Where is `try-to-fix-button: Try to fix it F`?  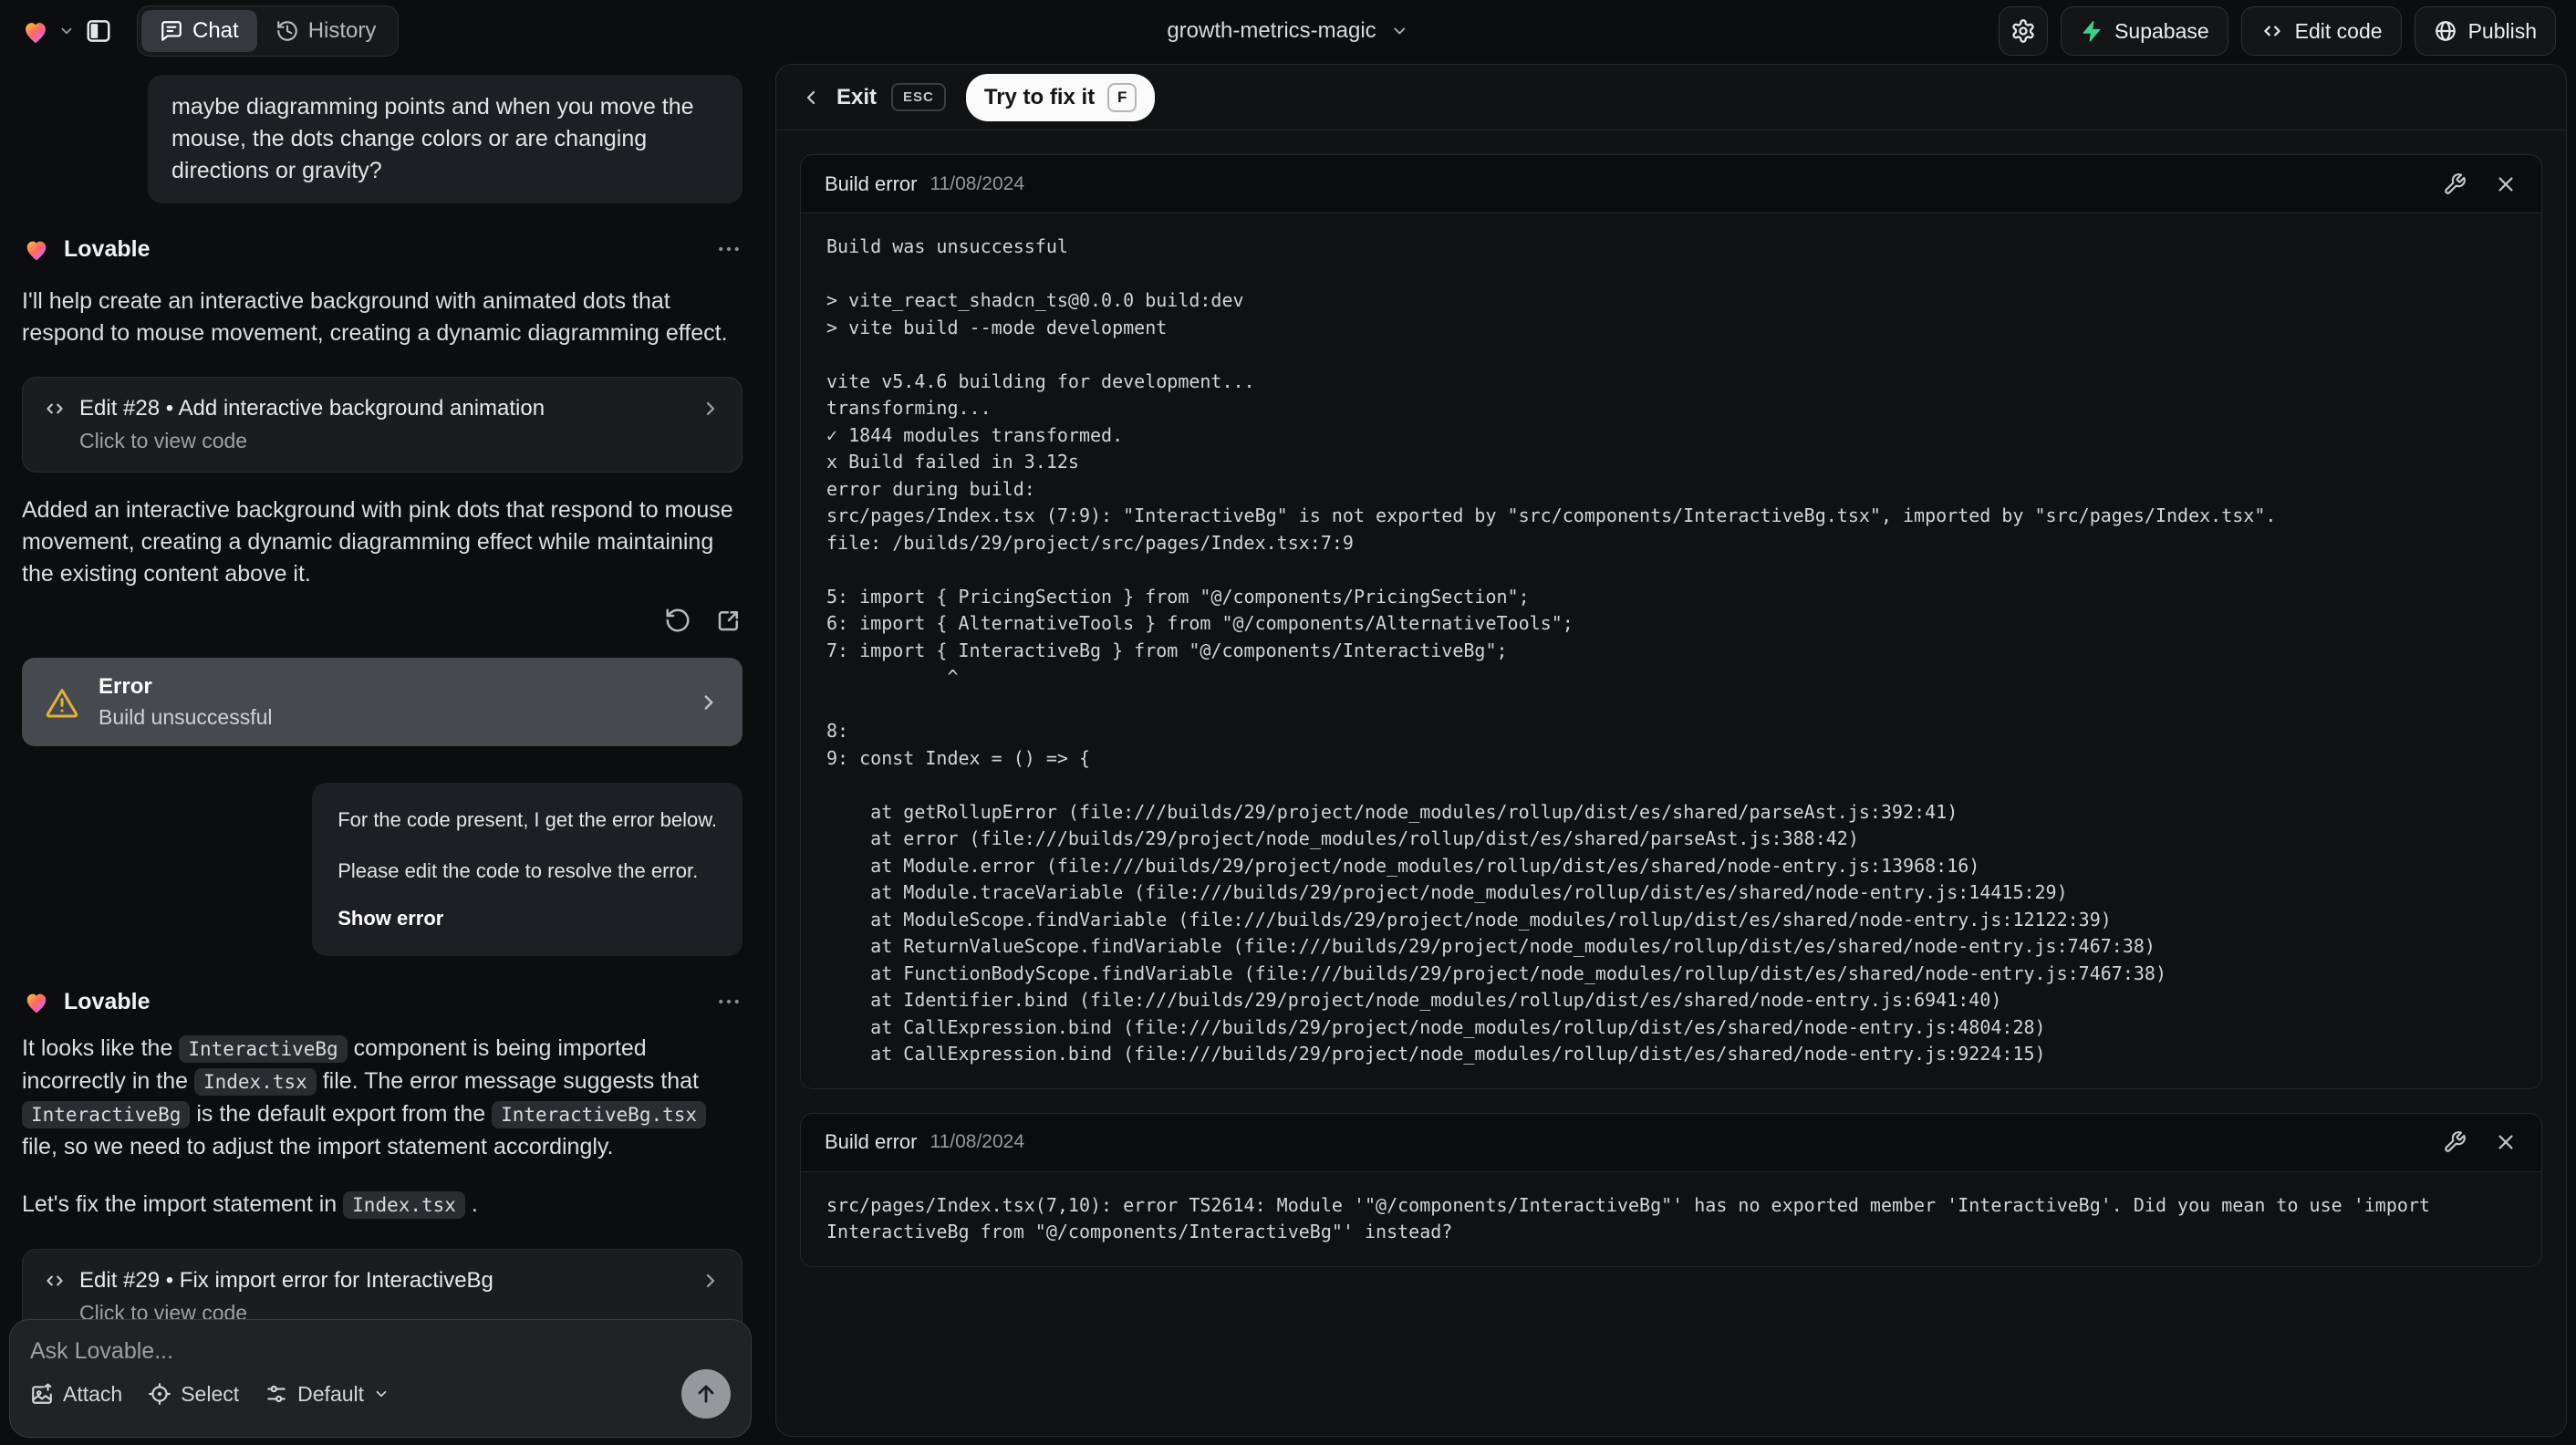
try-to-fix-button: Try to fix it F is located at coordinates (1060, 97).